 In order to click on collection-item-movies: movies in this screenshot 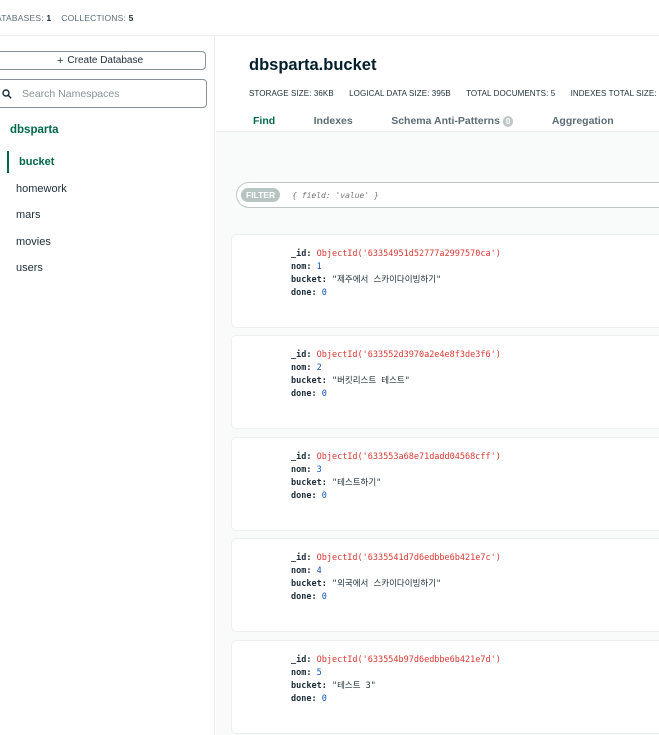, I will do `click(107, 242)`.